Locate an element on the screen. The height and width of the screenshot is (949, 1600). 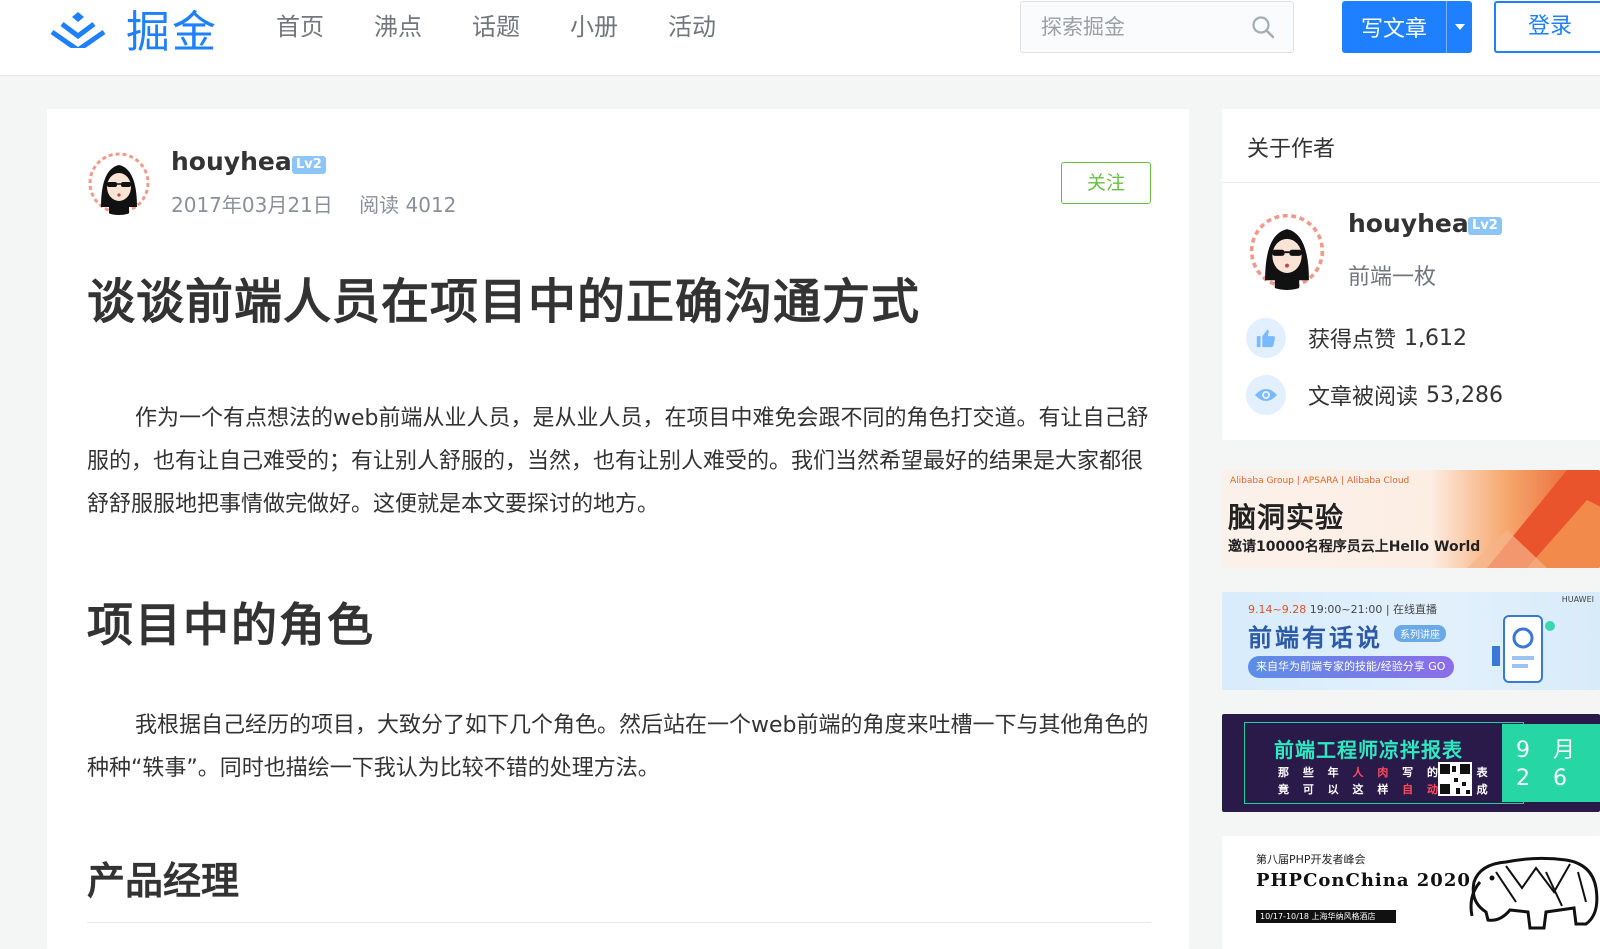
search-box is located at coordinates (1157, 27).